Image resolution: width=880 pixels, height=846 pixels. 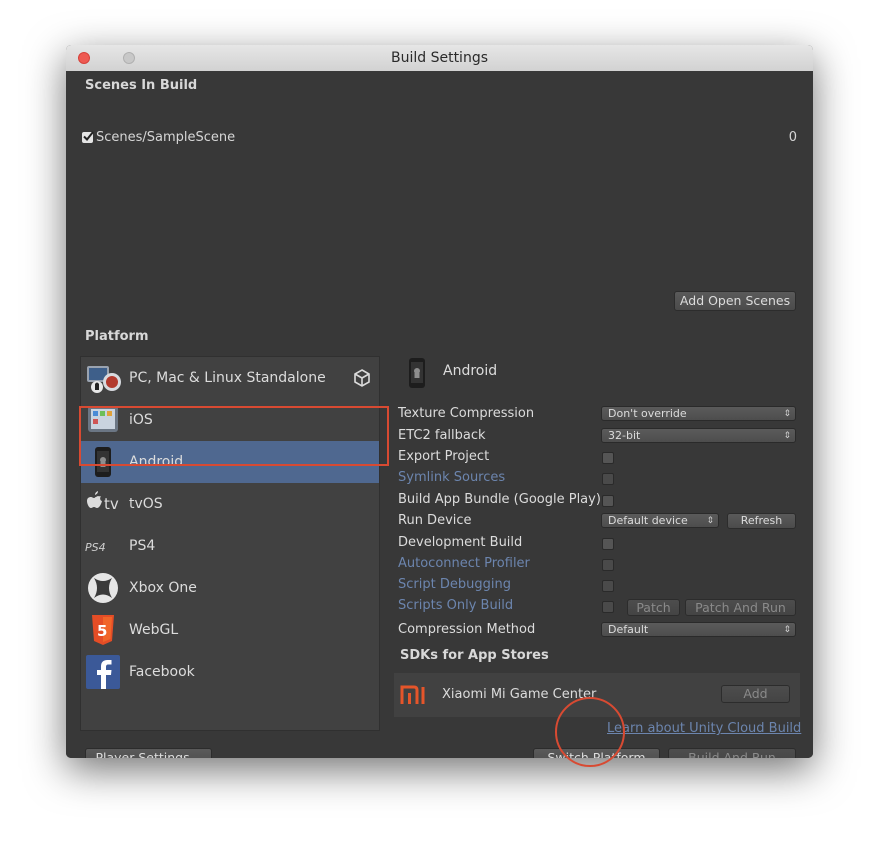 I want to click on export-project-label: Export Project, so click(x=444, y=456).